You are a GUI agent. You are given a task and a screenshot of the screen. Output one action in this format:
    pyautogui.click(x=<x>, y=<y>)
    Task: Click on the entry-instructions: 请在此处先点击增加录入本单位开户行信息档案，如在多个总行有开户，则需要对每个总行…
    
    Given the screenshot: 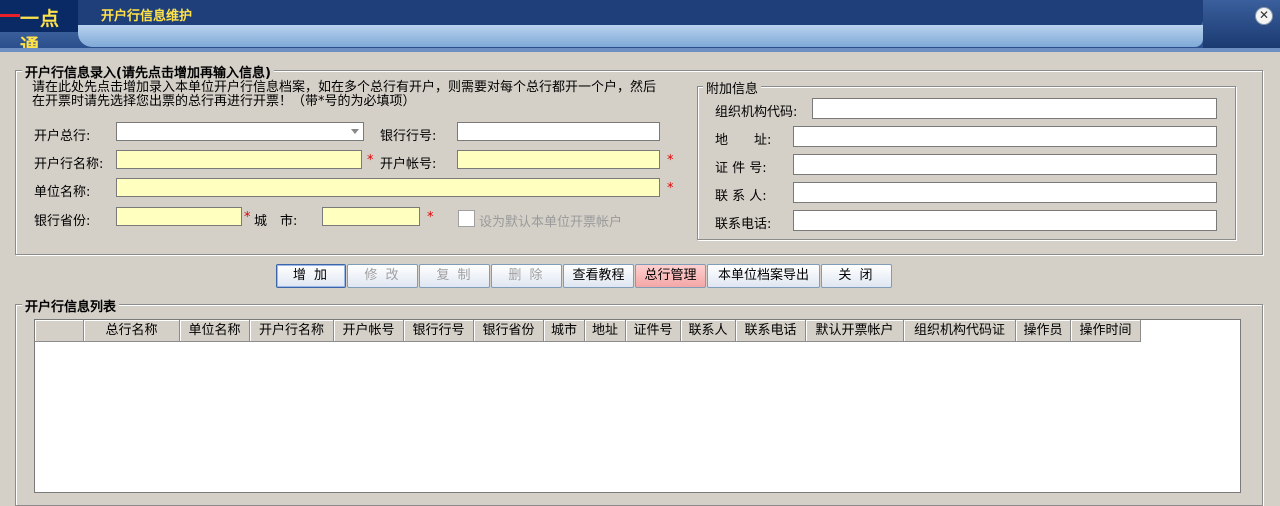 What is the action you would take?
    pyautogui.click(x=344, y=94)
    